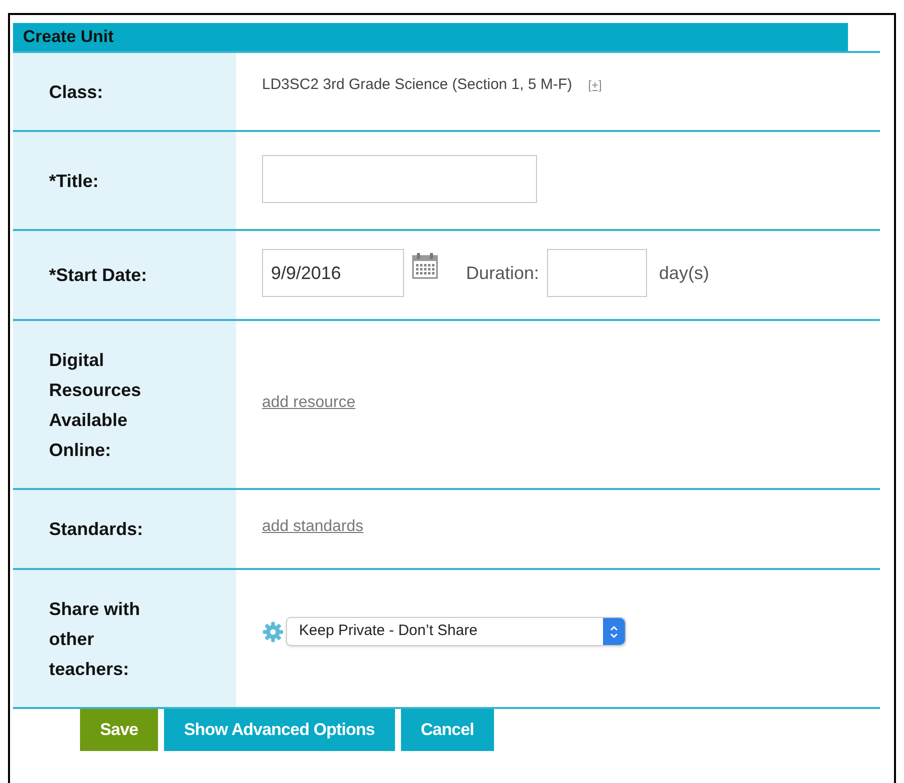 Image resolution: width=904 pixels, height=783 pixels. I want to click on field-label-cell: Share with other teachers:, so click(124, 638).